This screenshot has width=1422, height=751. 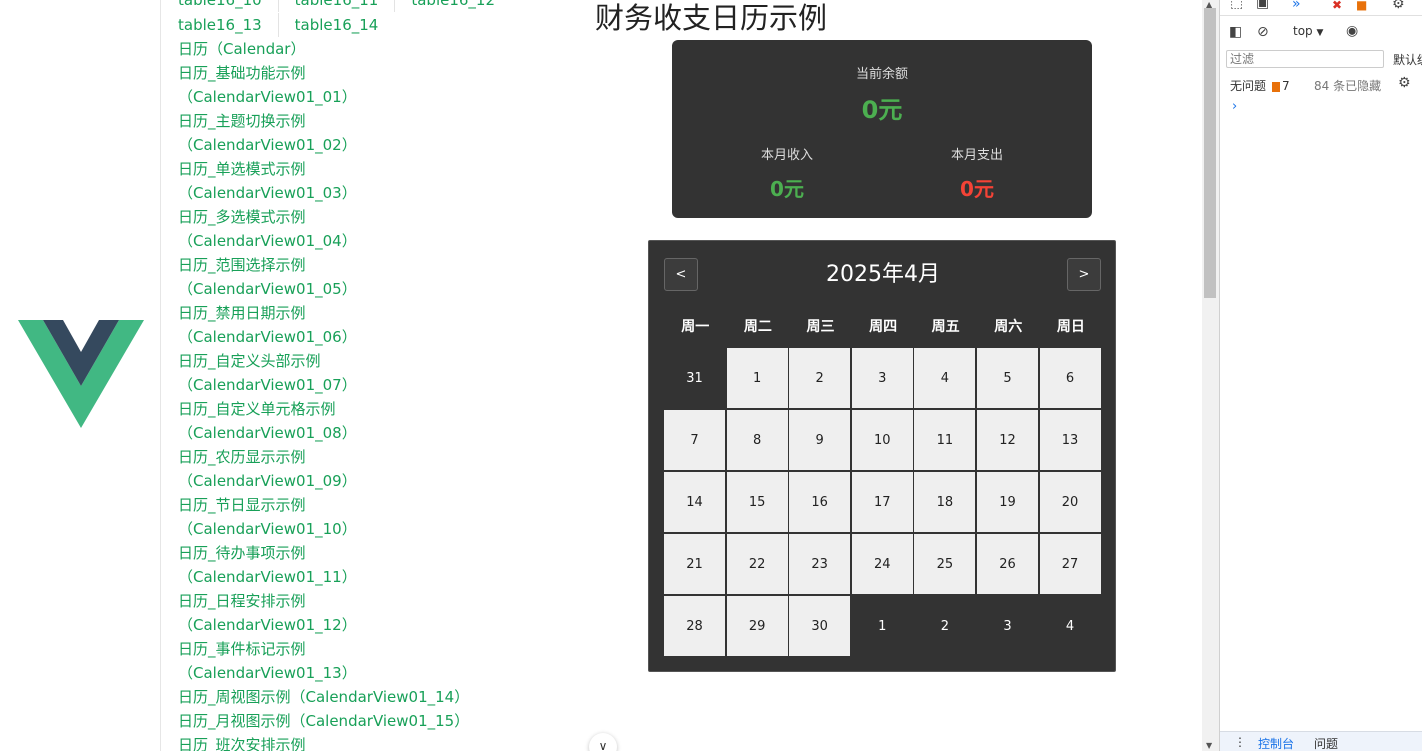 I want to click on calendar-day: 17, so click(x=882, y=502).